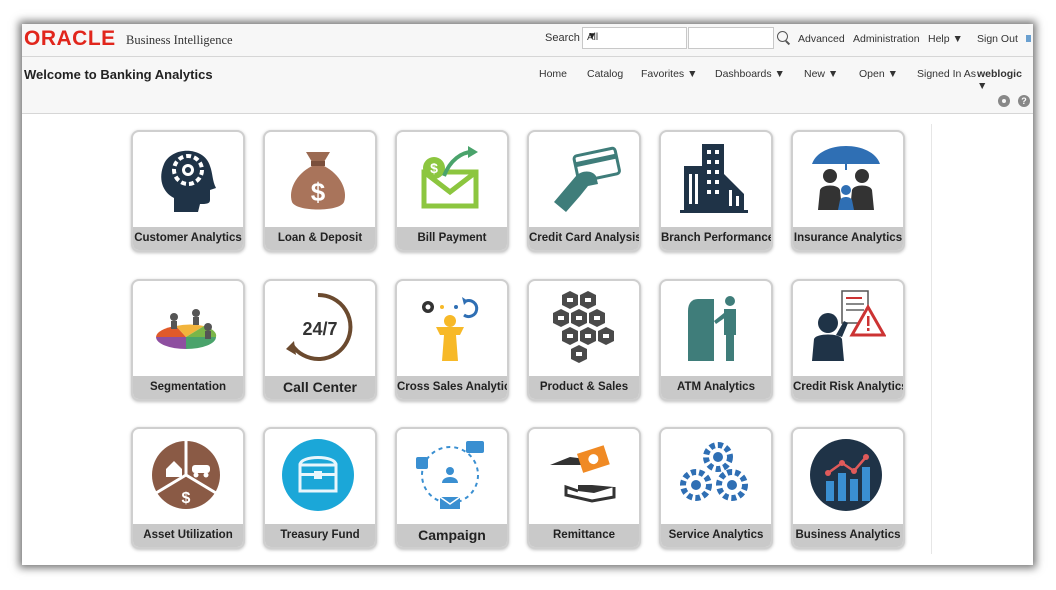 Image resolution: width=1056 pixels, height=590 pixels. What do you see at coordinates (188, 535) in the screenshot?
I see `tile-label: Asset Utilization` at bounding box center [188, 535].